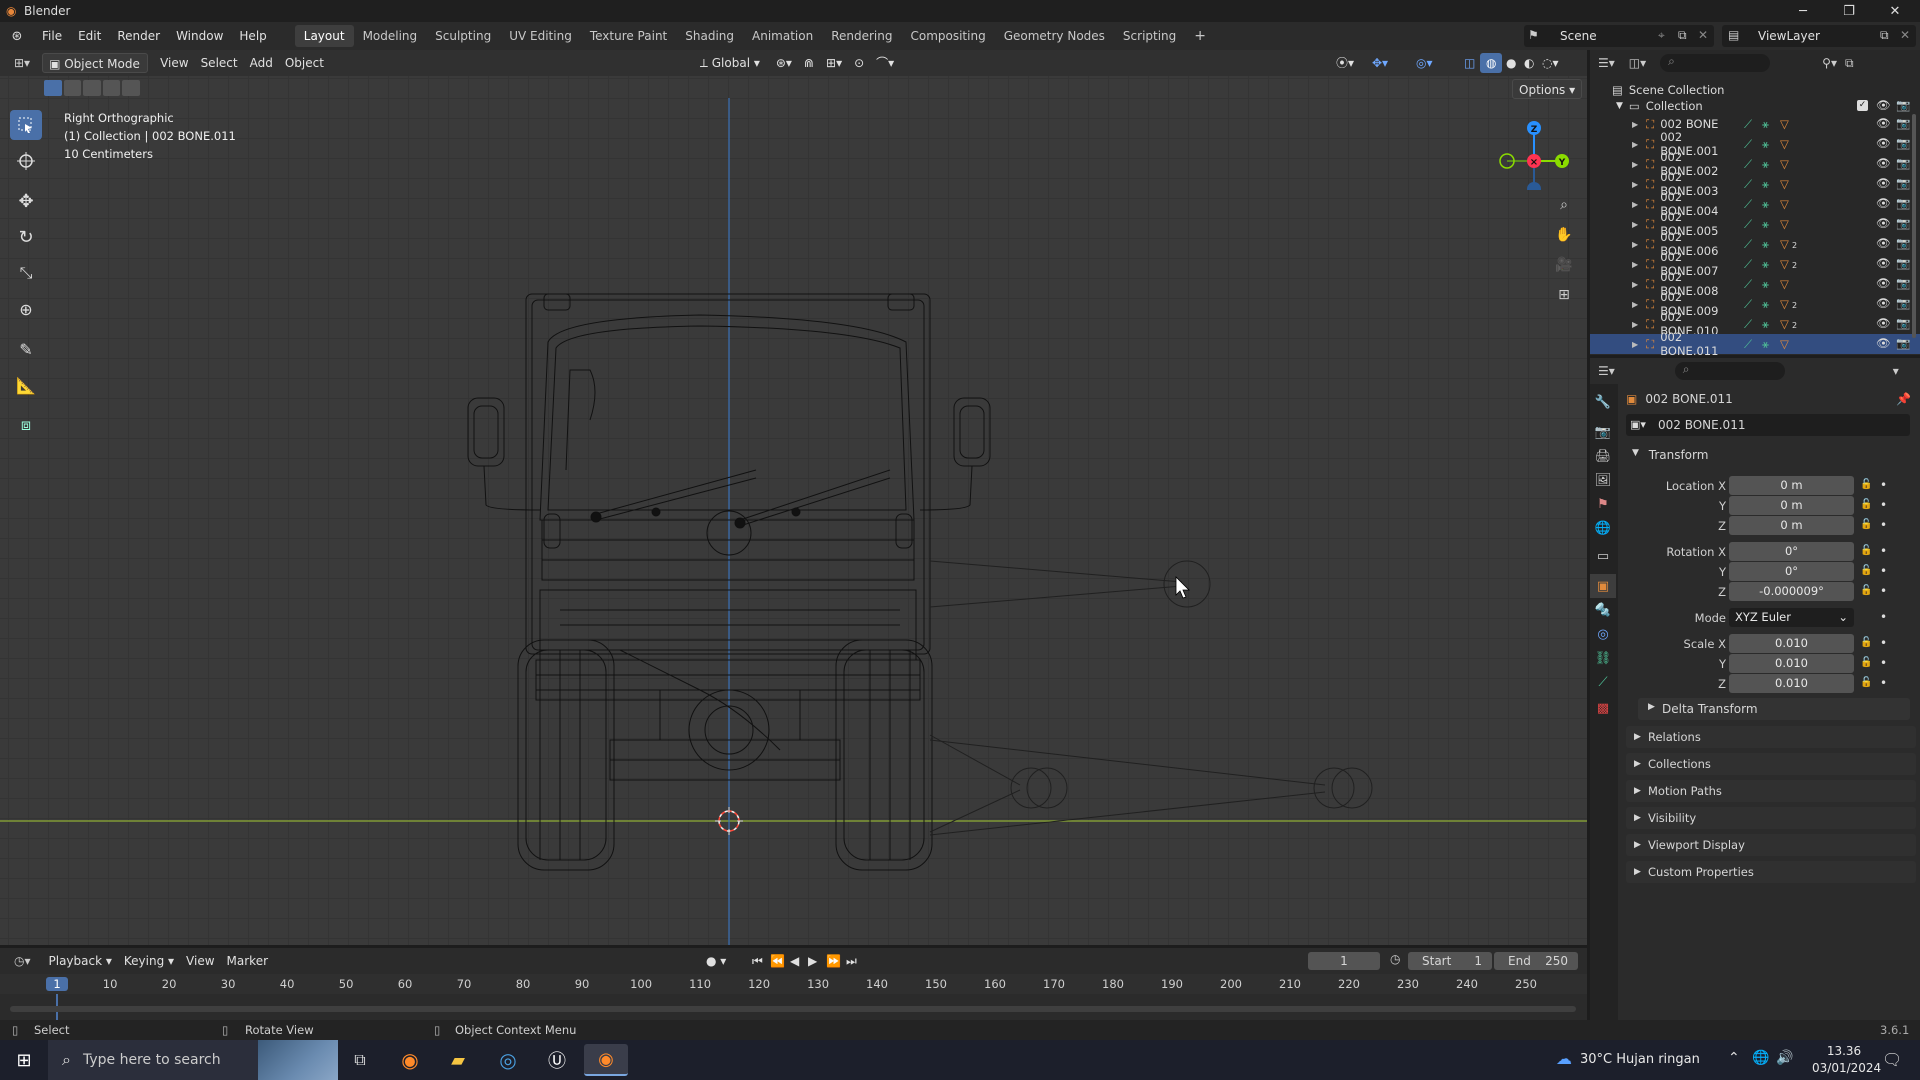 The image size is (1920, 1080). I want to click on new-view-layer-icon: ⧉, so click(1884, 35).